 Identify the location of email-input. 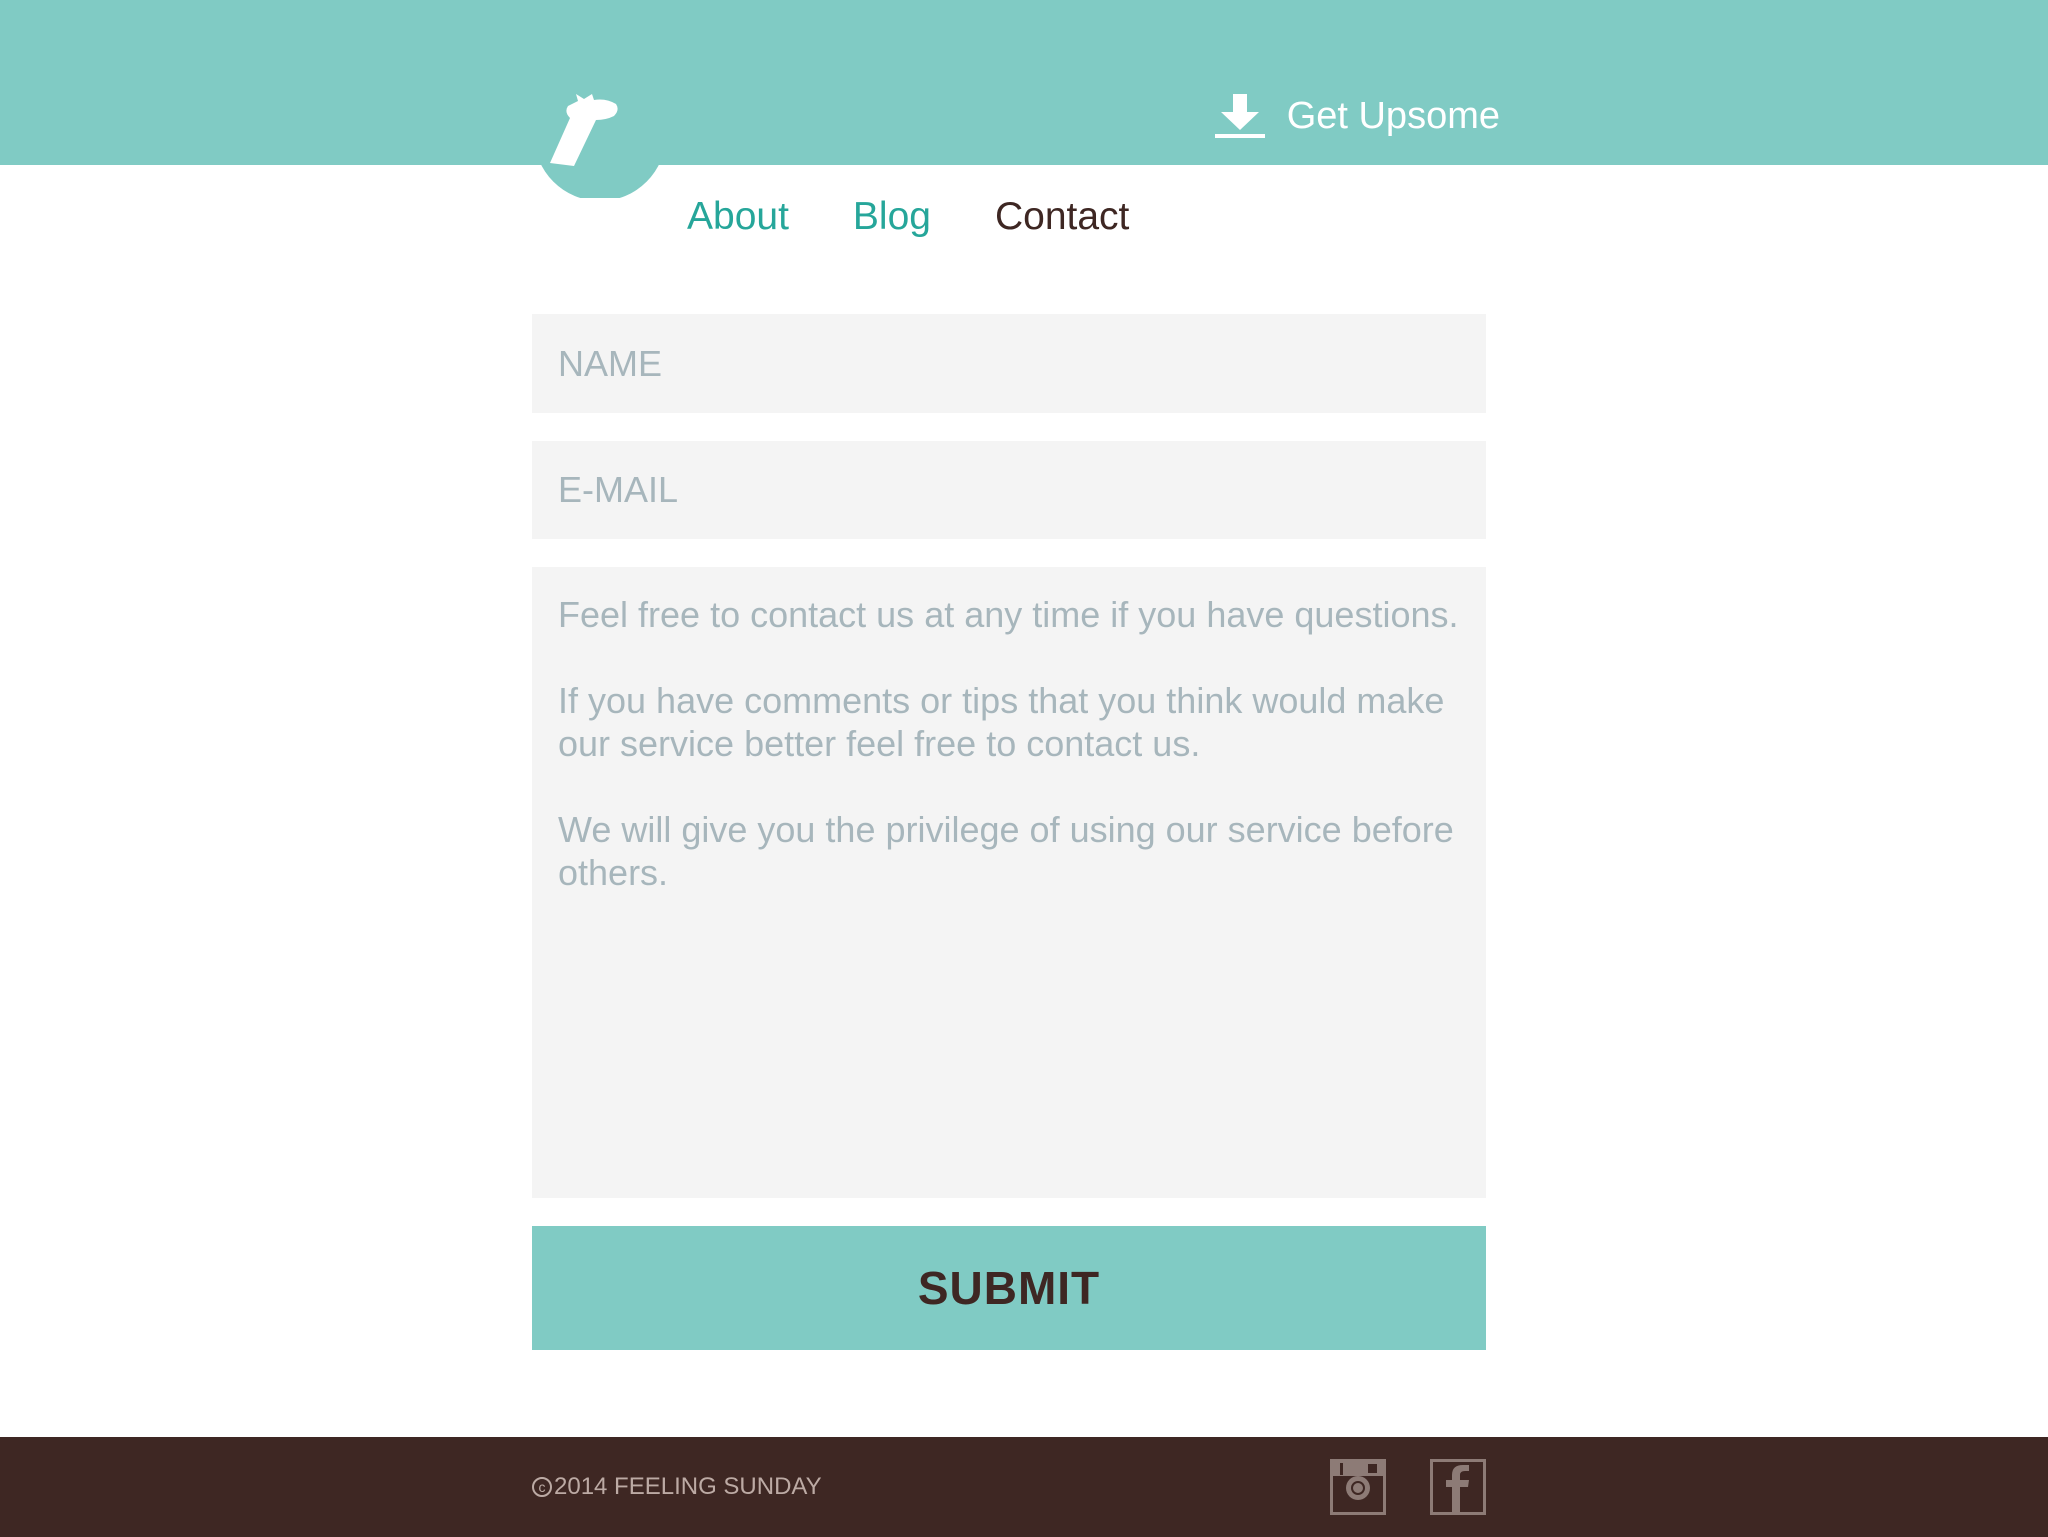
(1009, 490).